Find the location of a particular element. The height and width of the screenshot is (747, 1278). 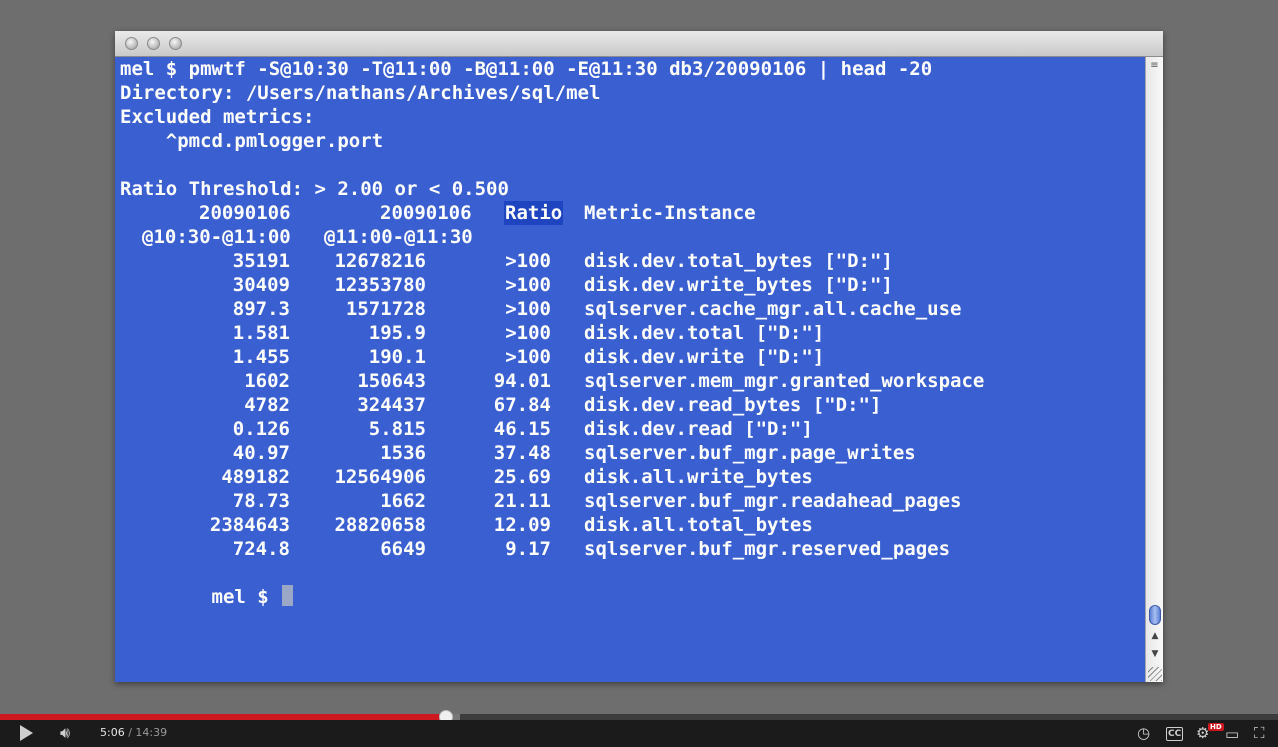

metric-instance: sqlserver.cache_mgr.all.cache_use is located at coordinates (773, 309).